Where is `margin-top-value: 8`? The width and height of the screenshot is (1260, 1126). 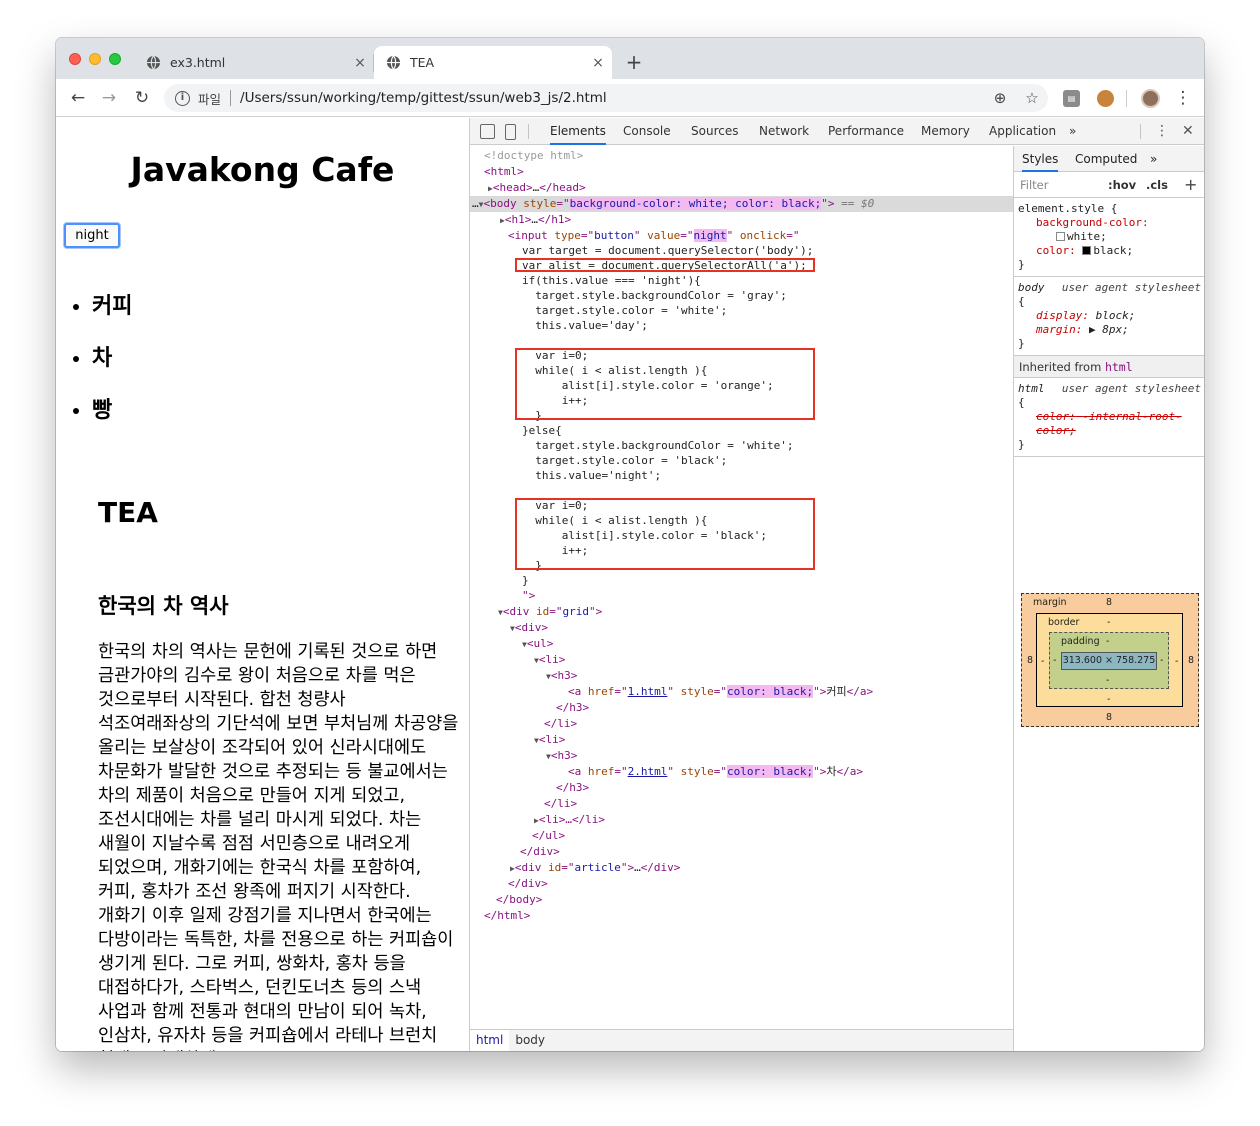
margin-top-value: 8 is located at coordinates (1109, 602).